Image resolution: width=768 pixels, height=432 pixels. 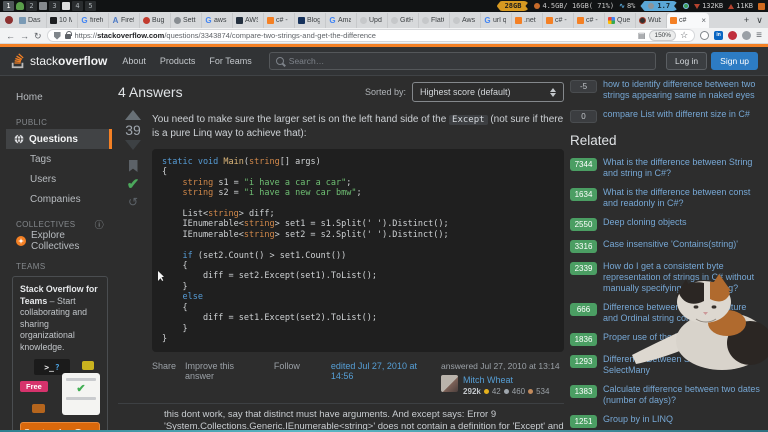 I want to click on author-name-link: Mitch Wheat, so click(x=506, y=380).